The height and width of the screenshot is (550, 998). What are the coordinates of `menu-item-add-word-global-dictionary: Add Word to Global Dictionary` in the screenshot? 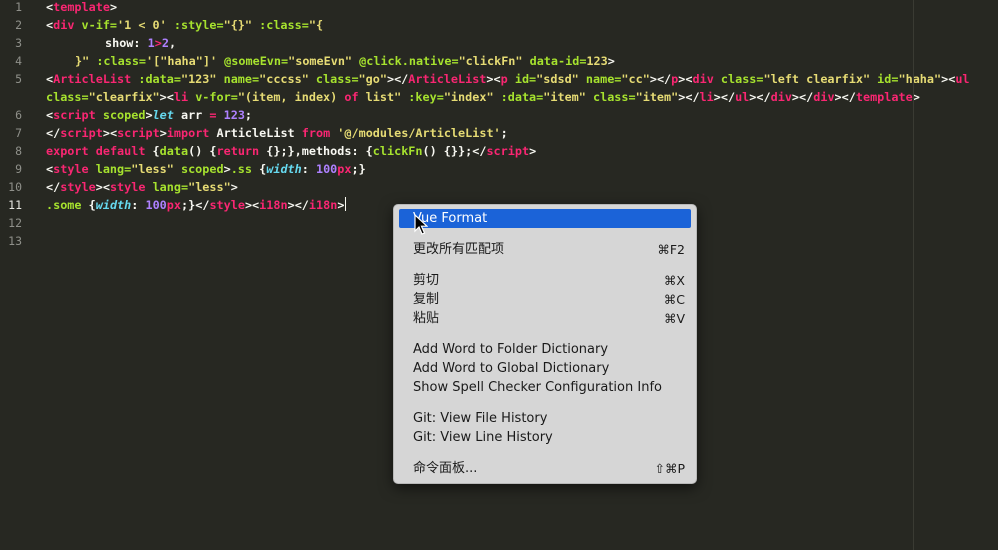 It's located at (545, 368).